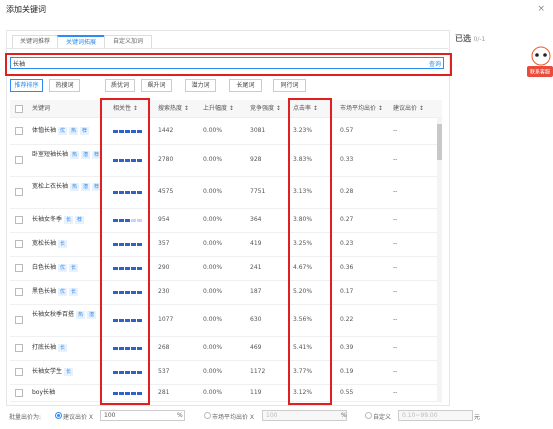 This screenshot has width=553, height=429. What do you see at coordinates (92, 315) in the screenshot?
I see `keyword-tag: 潜` at bounding box center [92, 315].